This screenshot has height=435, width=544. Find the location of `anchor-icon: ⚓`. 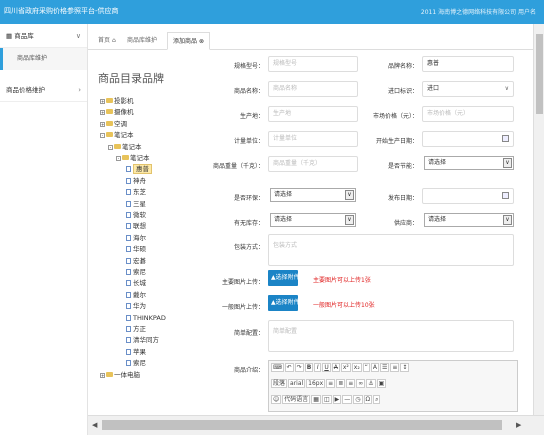

anchor-icon: ⚓ is located at coordinates (371, 383).